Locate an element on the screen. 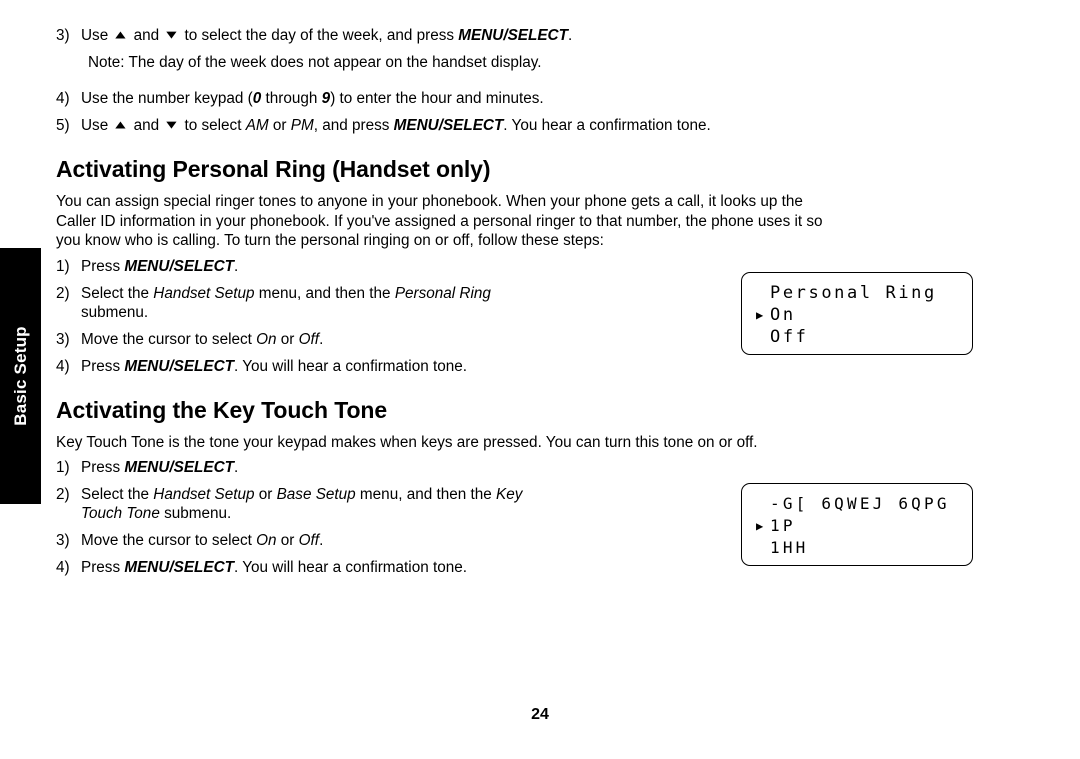  lcd-content: -G[ 6QWEJ 6QPG ▶ 1P 1HH is located at coordinates (918, 526).